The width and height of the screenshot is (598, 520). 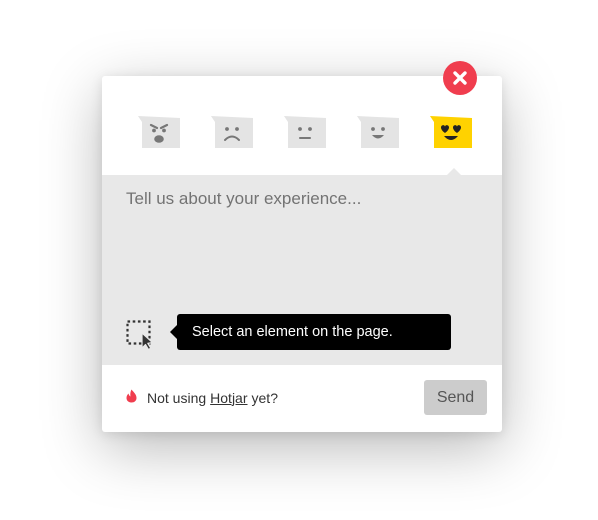 I want to click on angry-face-icon, so click(x=159, y=132).